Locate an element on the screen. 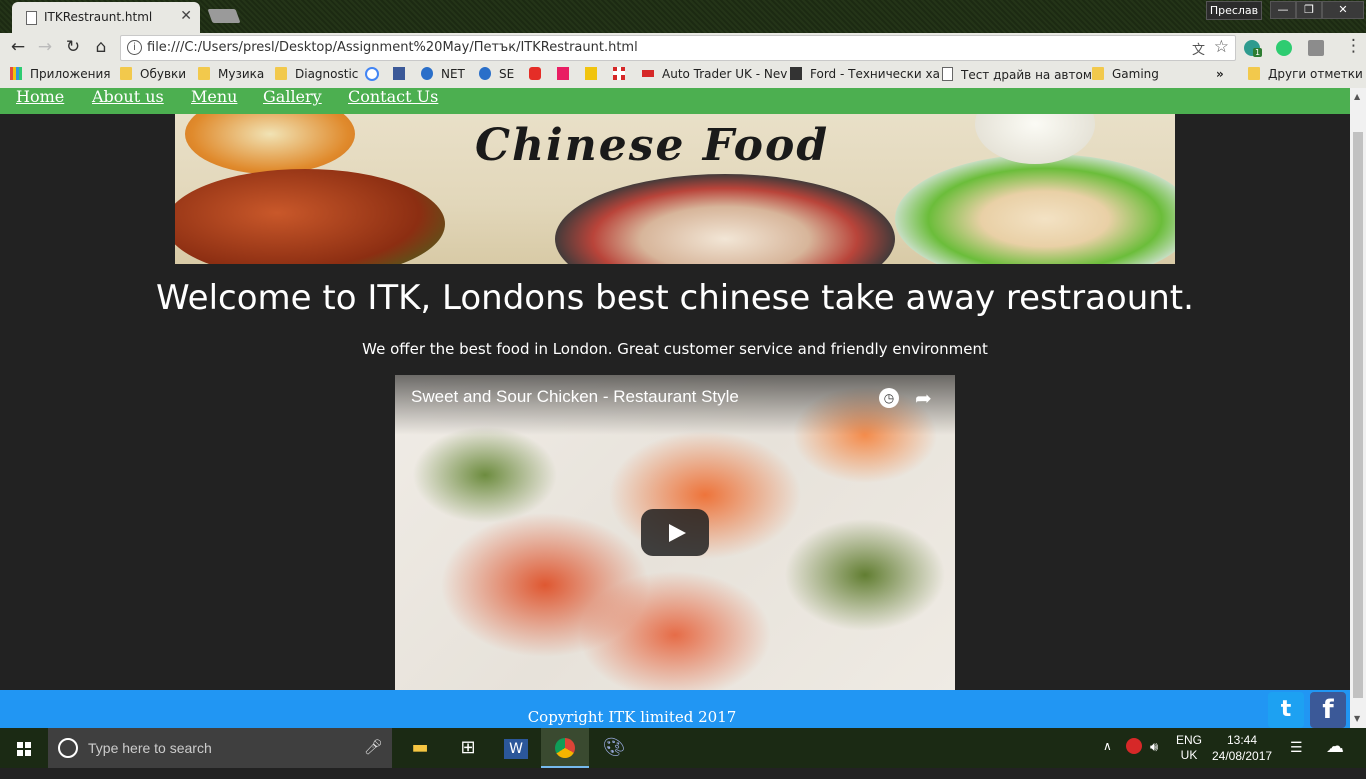  seven-icon is located at coordinates (563, 73).